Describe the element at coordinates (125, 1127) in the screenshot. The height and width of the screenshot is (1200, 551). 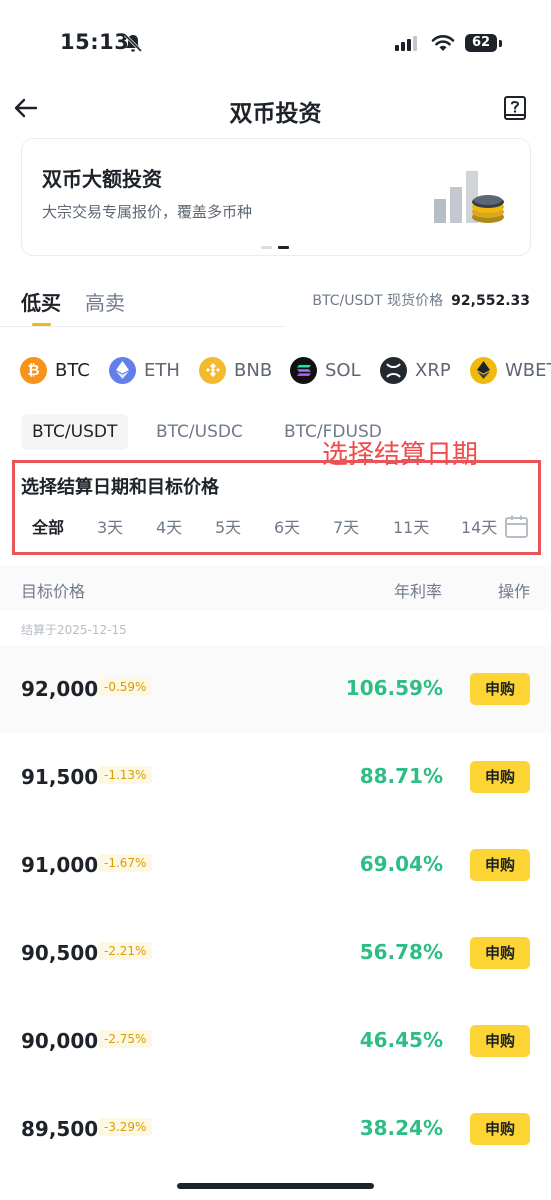
I see `price-change-badge: -3.29%` at that location.